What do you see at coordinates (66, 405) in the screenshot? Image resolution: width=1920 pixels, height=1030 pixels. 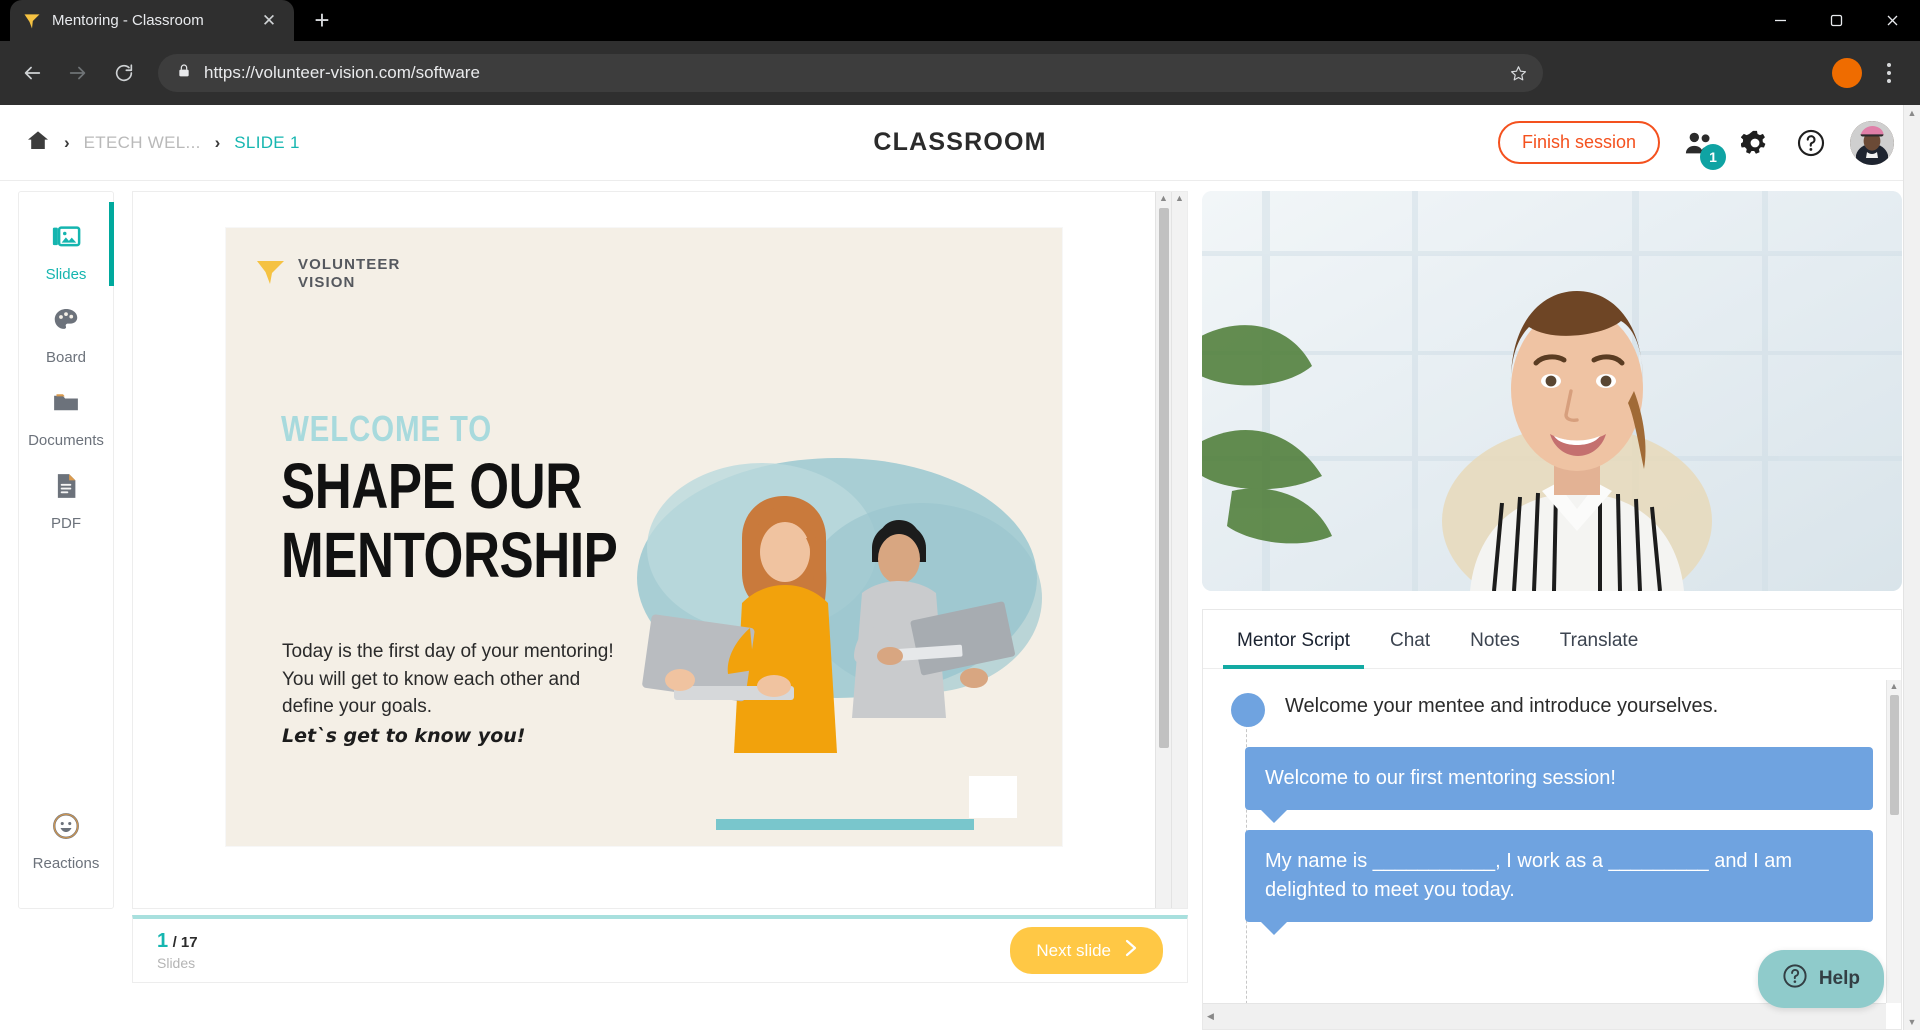 I see `folder-icon` at bounding box center [66, 405].